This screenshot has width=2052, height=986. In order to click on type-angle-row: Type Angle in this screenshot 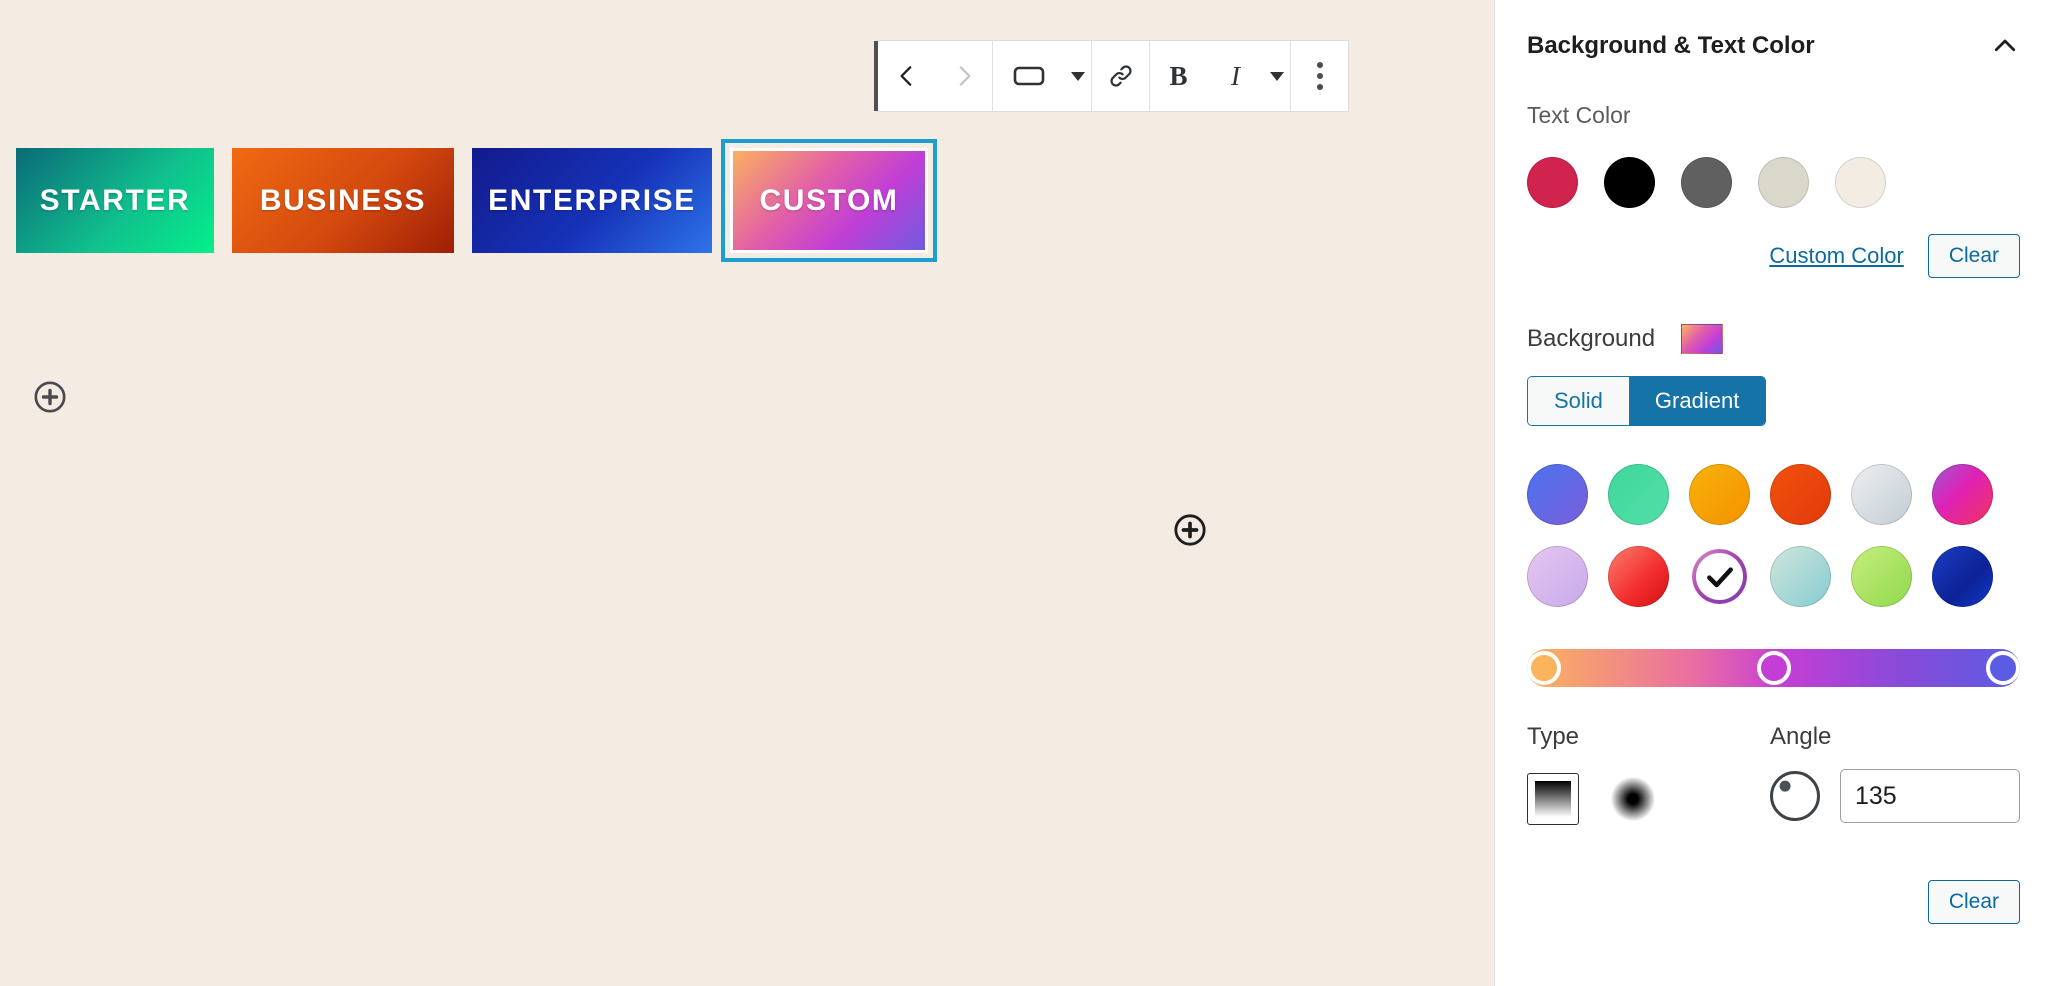, I will do `click(1773, 774)`.